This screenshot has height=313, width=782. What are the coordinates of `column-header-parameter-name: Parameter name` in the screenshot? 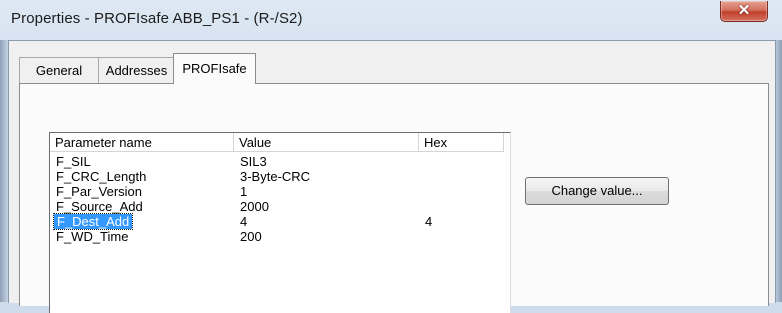 It's located at (142, 142).